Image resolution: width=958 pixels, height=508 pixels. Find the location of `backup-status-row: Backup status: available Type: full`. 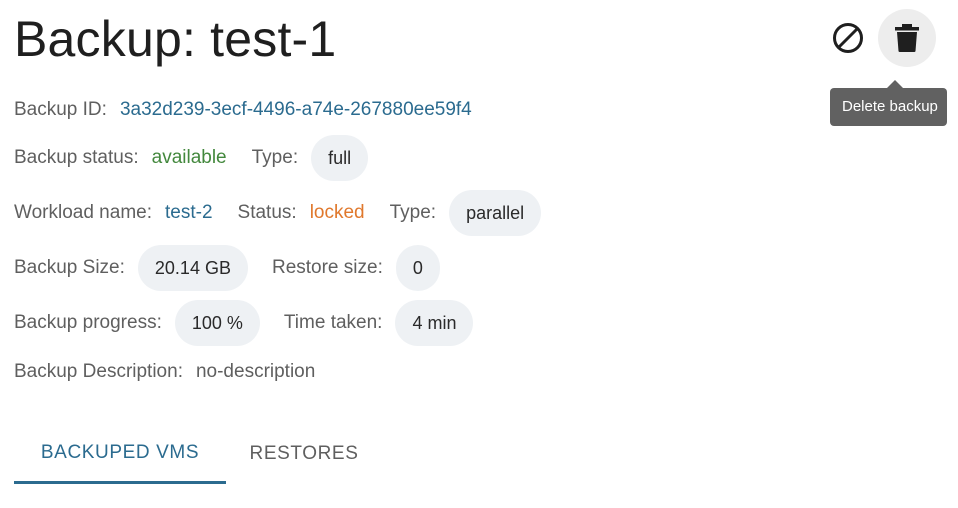

backup-status-row: Backup status: available Type: full is located at coordinates (191, 158).